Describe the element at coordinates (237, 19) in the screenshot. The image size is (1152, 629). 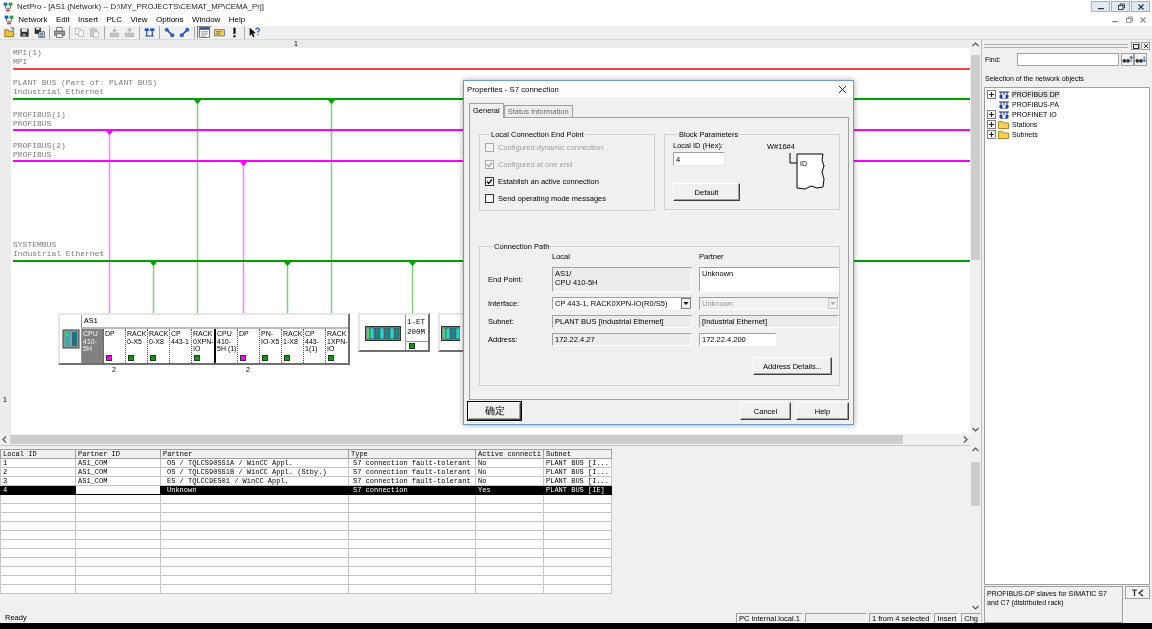
I see `menu-item: Help` at that location.